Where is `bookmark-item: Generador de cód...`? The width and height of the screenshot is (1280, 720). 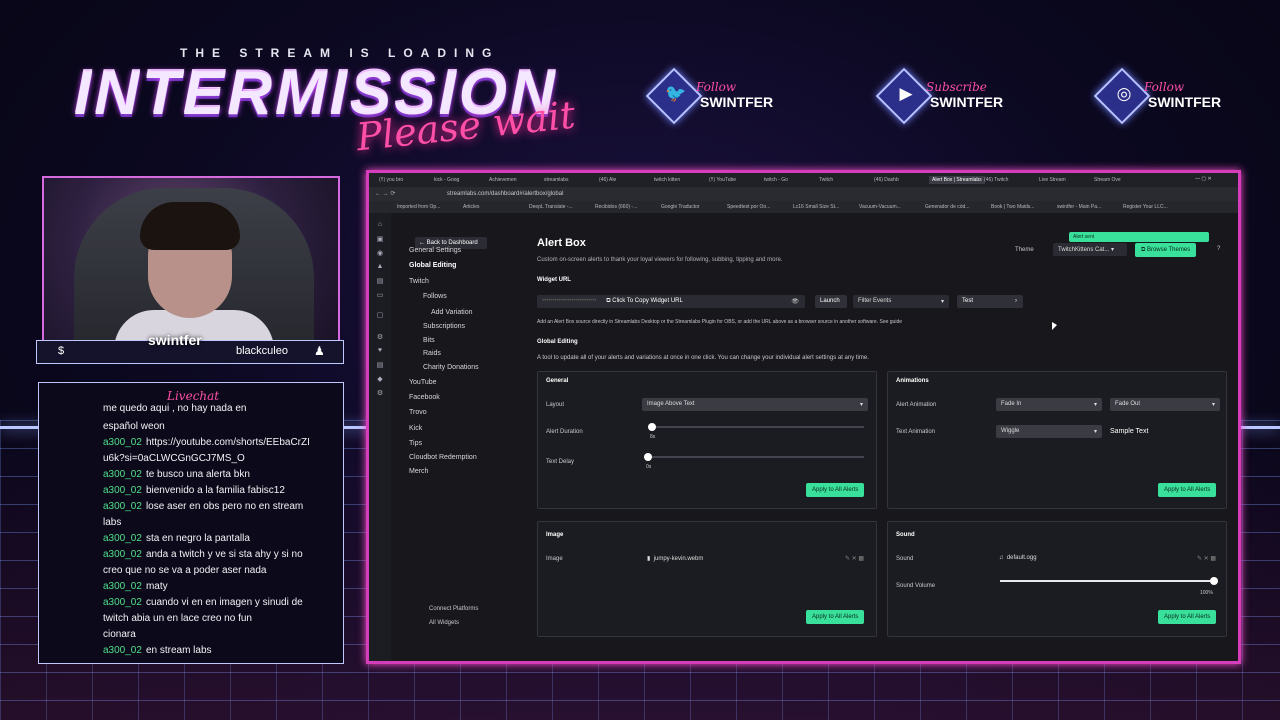
bookmark-item: Generador de cód... is located at coordinates (947, 207).